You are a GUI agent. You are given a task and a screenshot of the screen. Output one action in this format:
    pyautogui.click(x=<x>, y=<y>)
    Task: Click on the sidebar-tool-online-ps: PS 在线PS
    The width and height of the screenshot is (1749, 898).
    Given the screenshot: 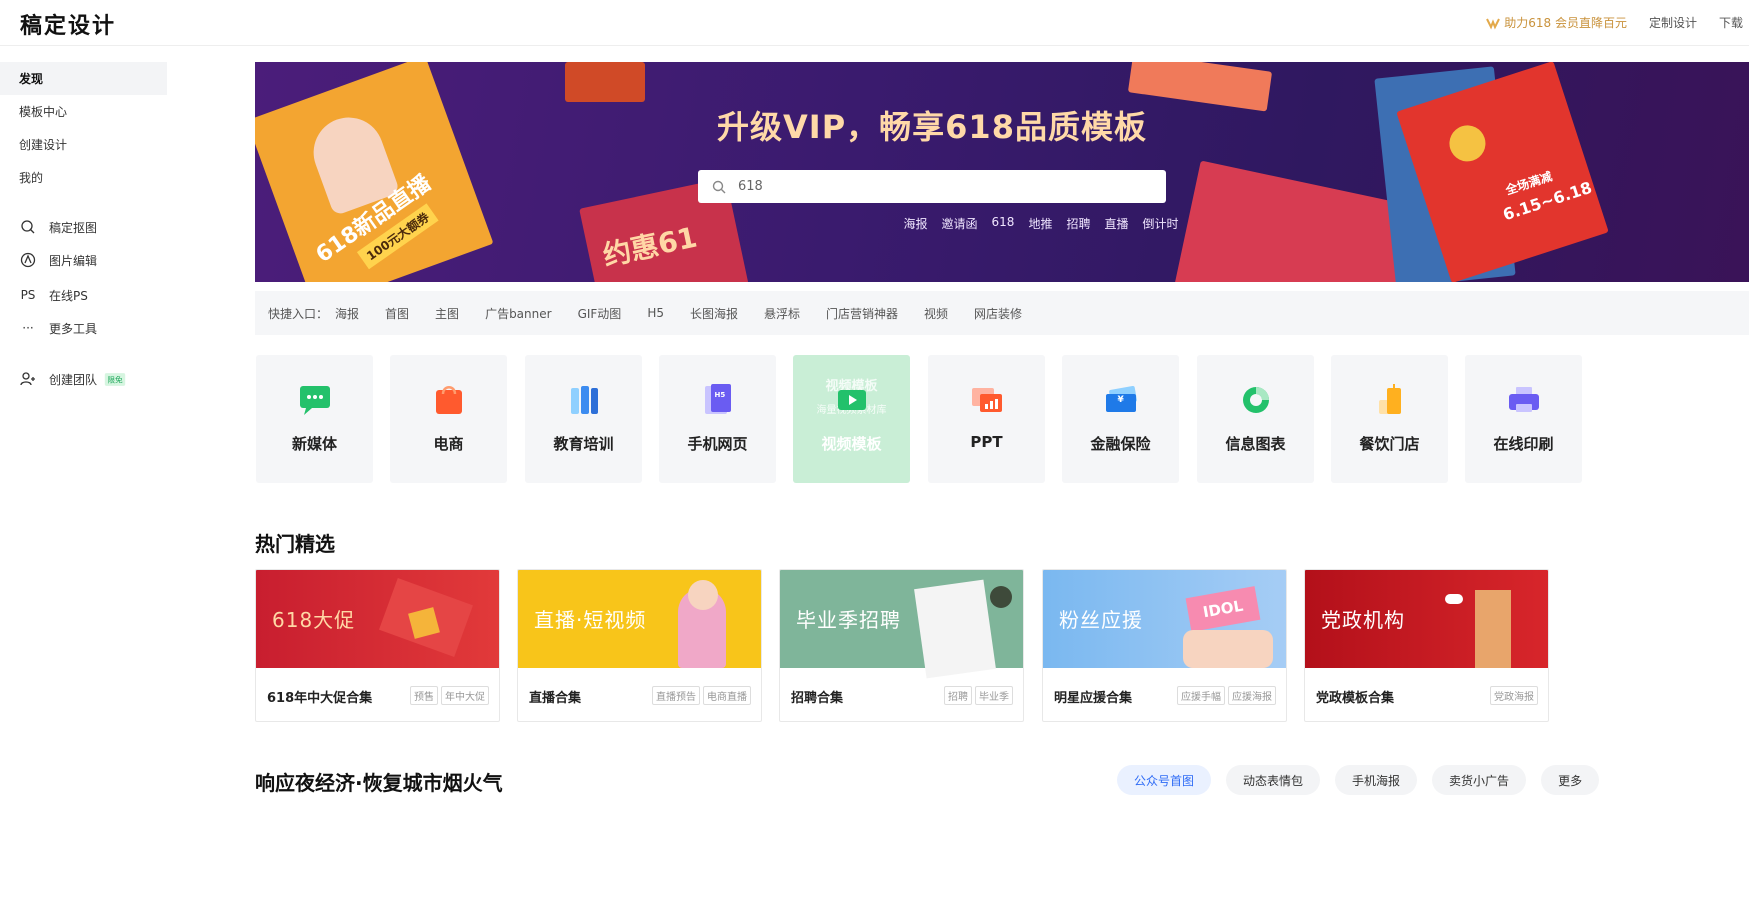 What is the action you would take?
    pyautogui.click(x=53, y=295)
    